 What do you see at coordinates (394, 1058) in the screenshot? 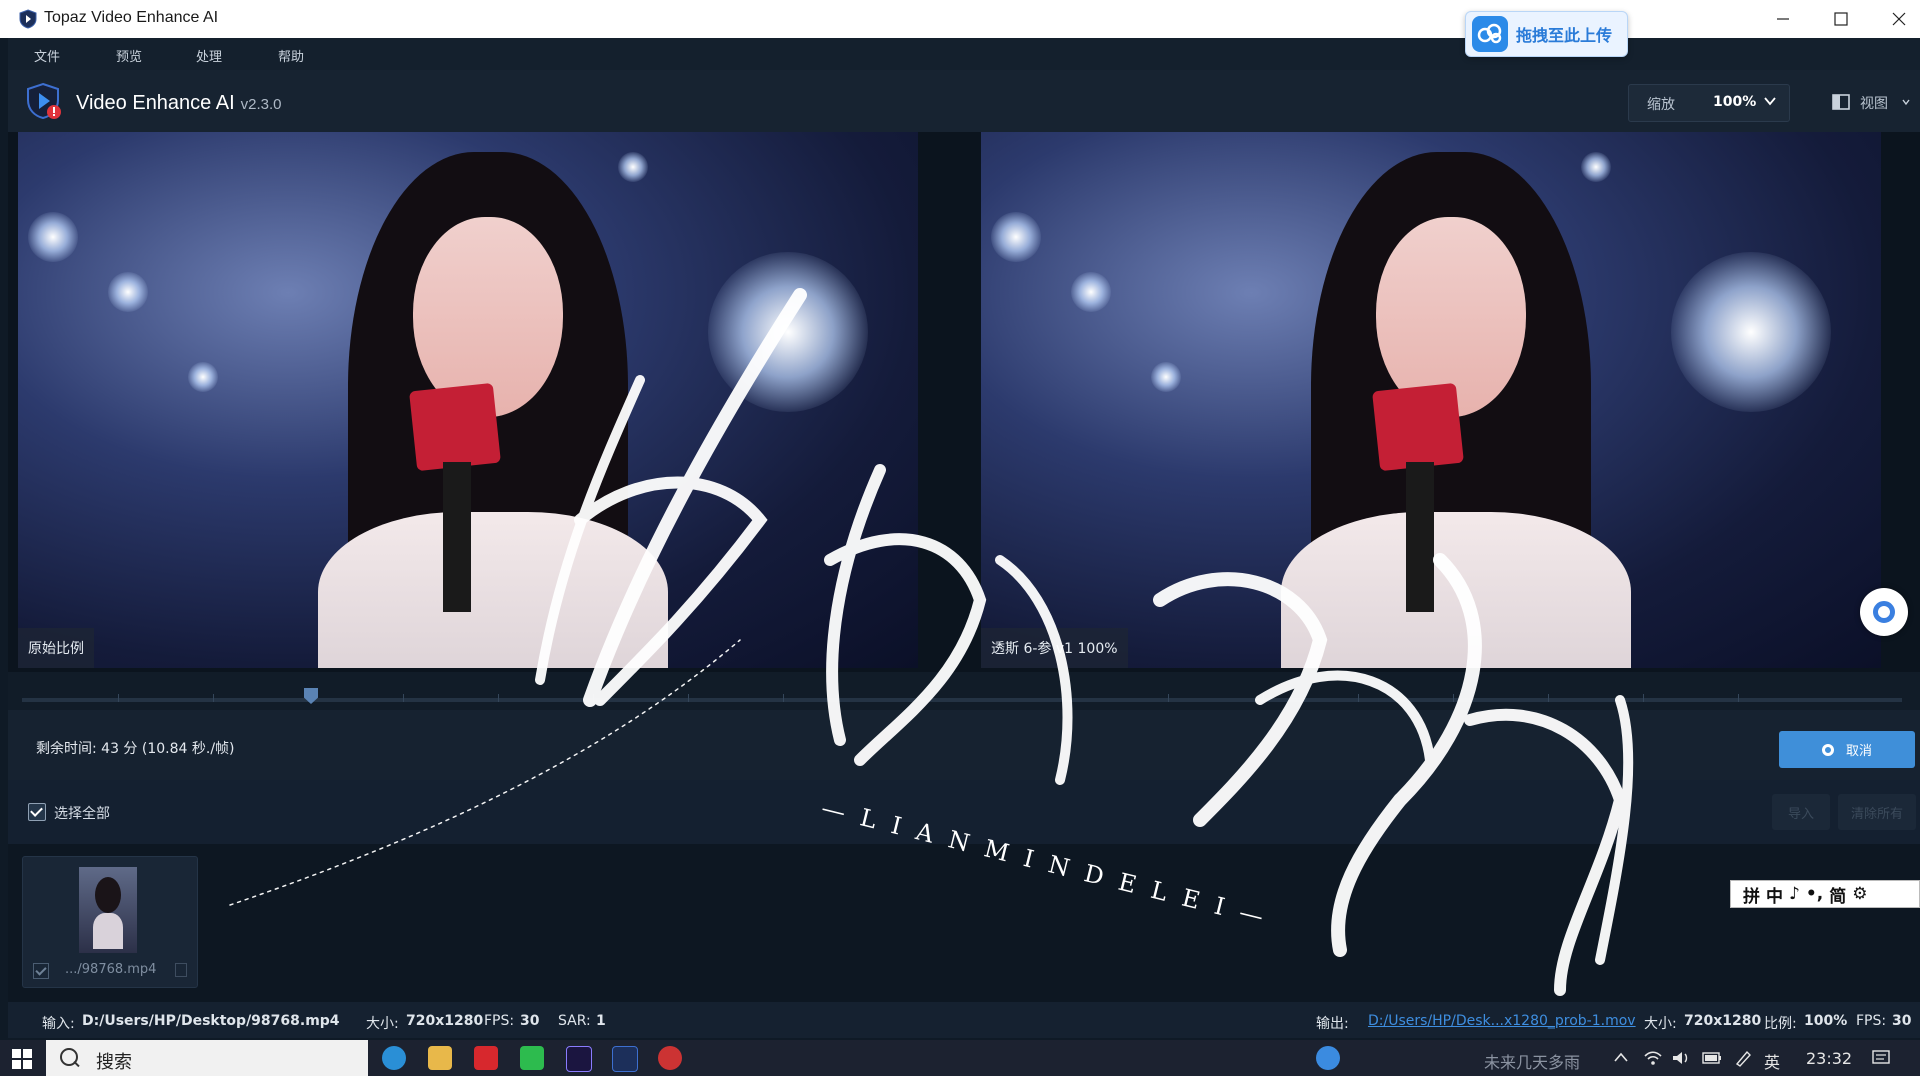
I see `edge-icon` at bounding box center [394, 1058].